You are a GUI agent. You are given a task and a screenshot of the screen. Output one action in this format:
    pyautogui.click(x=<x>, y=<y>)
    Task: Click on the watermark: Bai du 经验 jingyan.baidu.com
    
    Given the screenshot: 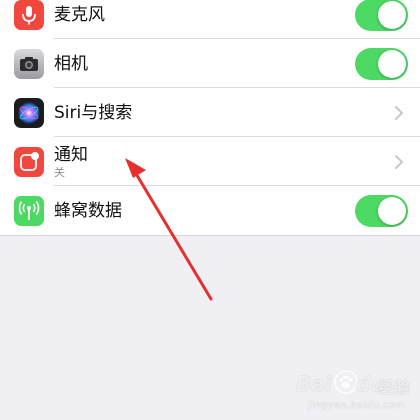 What is the action you would take?
    pyautogui.click(x=355, y=390)
    